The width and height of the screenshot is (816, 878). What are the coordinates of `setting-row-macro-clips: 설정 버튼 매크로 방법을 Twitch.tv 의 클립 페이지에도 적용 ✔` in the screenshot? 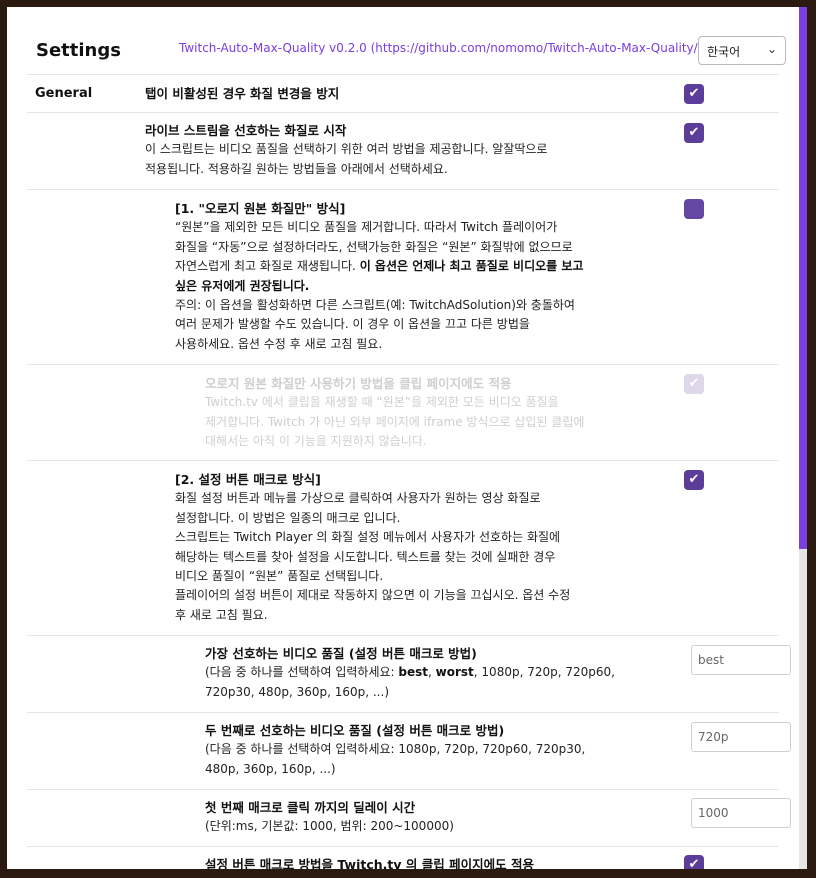 It's located at (403, 857).